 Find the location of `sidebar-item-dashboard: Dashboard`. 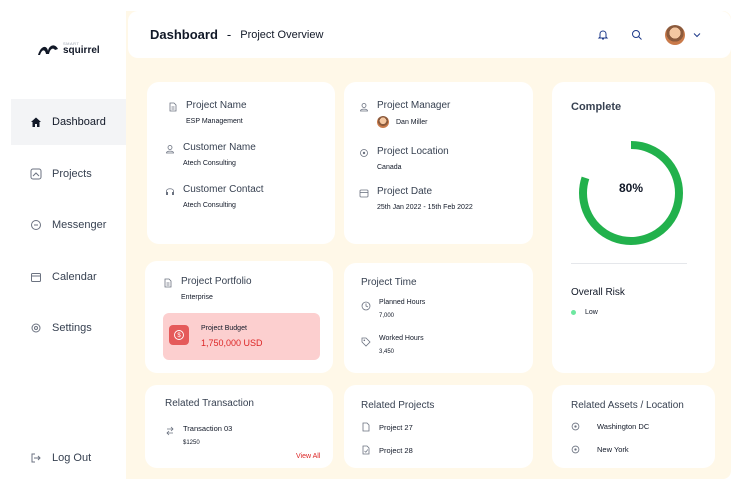

sidebar-item-dashboard: Dashboard is located at coordinates (68, 122).